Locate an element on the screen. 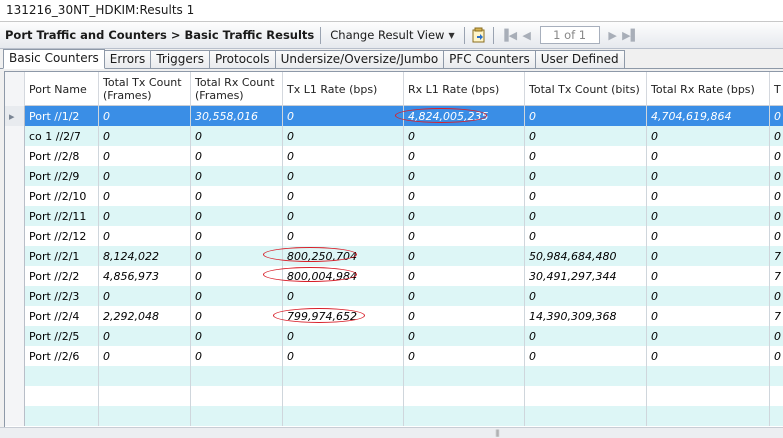 The height and width of the screenshot is (438, 783). column-header-truncated: T is located at coordinates (776, 89).